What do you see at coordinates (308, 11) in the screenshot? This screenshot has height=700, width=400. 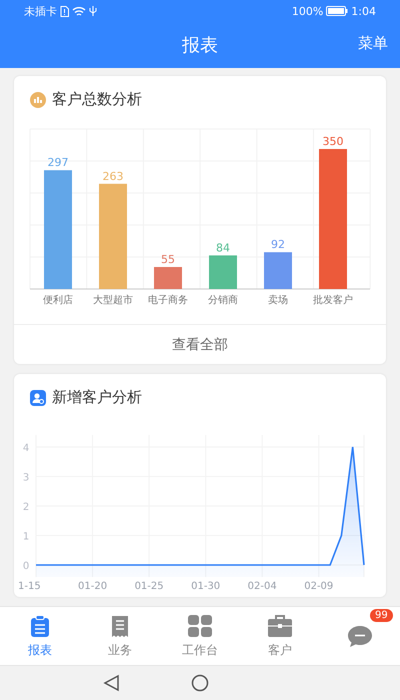 I see `battery-text: 100%` at bounding box center [308, 11].